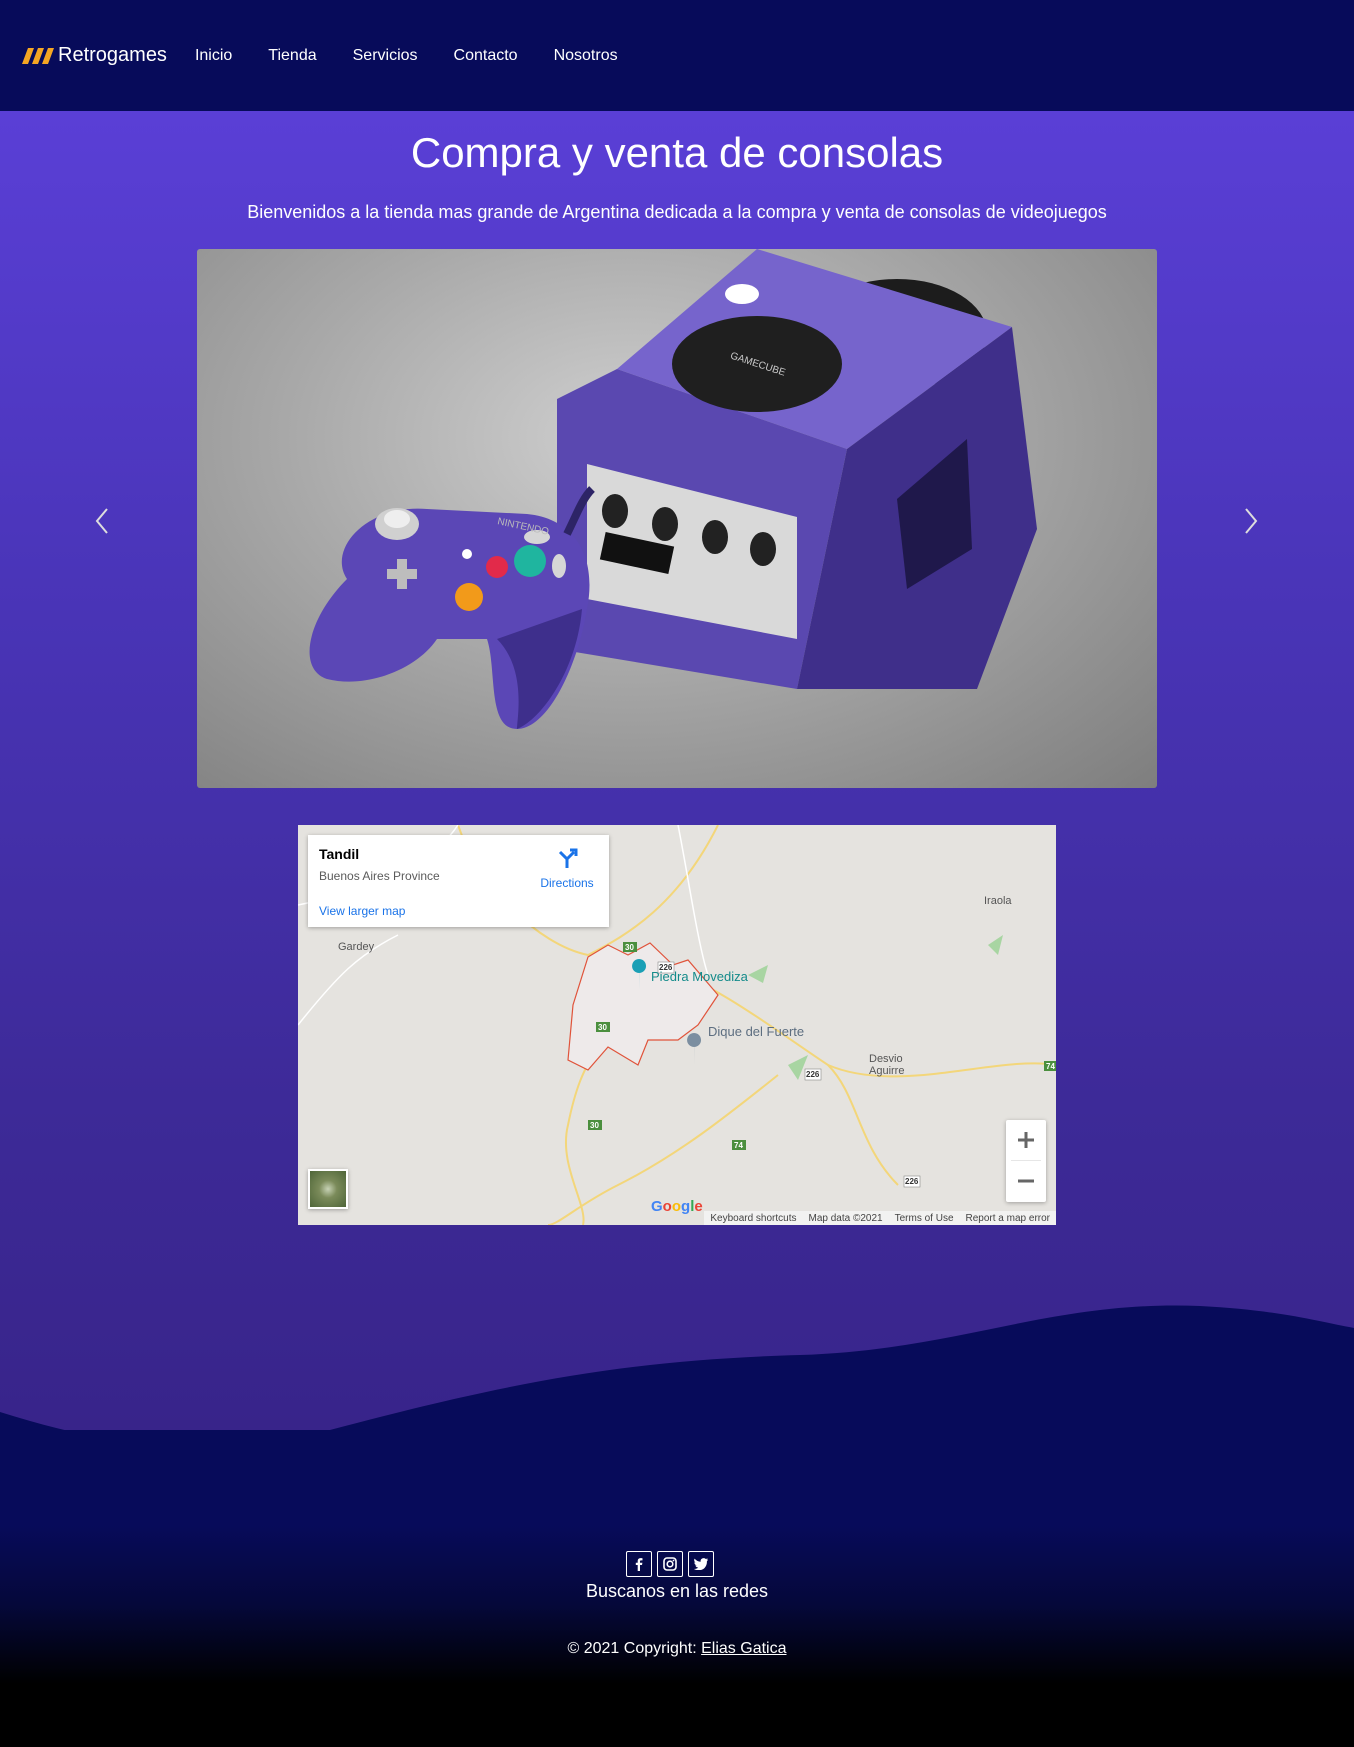 The width and height of the screenshot is (1354, 1747). Describe the element at coordinates (887, 1071) in the screenshot. I see `map-label-aguirre: Aguirre` at that location.